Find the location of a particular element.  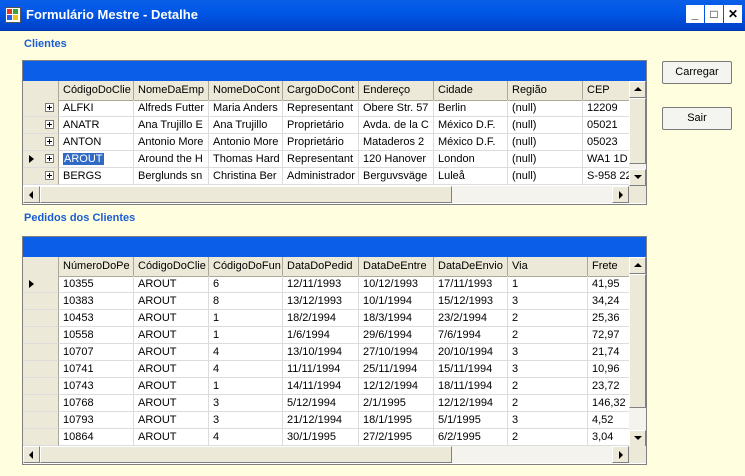

table-cell: 18/1/1995 is located at coordinates (396, 420).